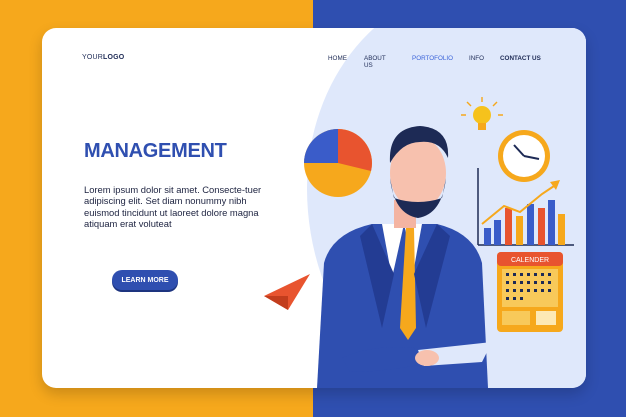 The width and height of the screenshot is (626, 417). Describe the element at coordinates (482, 113) in the screenshot. I see `lightbulb-icon` at that location.